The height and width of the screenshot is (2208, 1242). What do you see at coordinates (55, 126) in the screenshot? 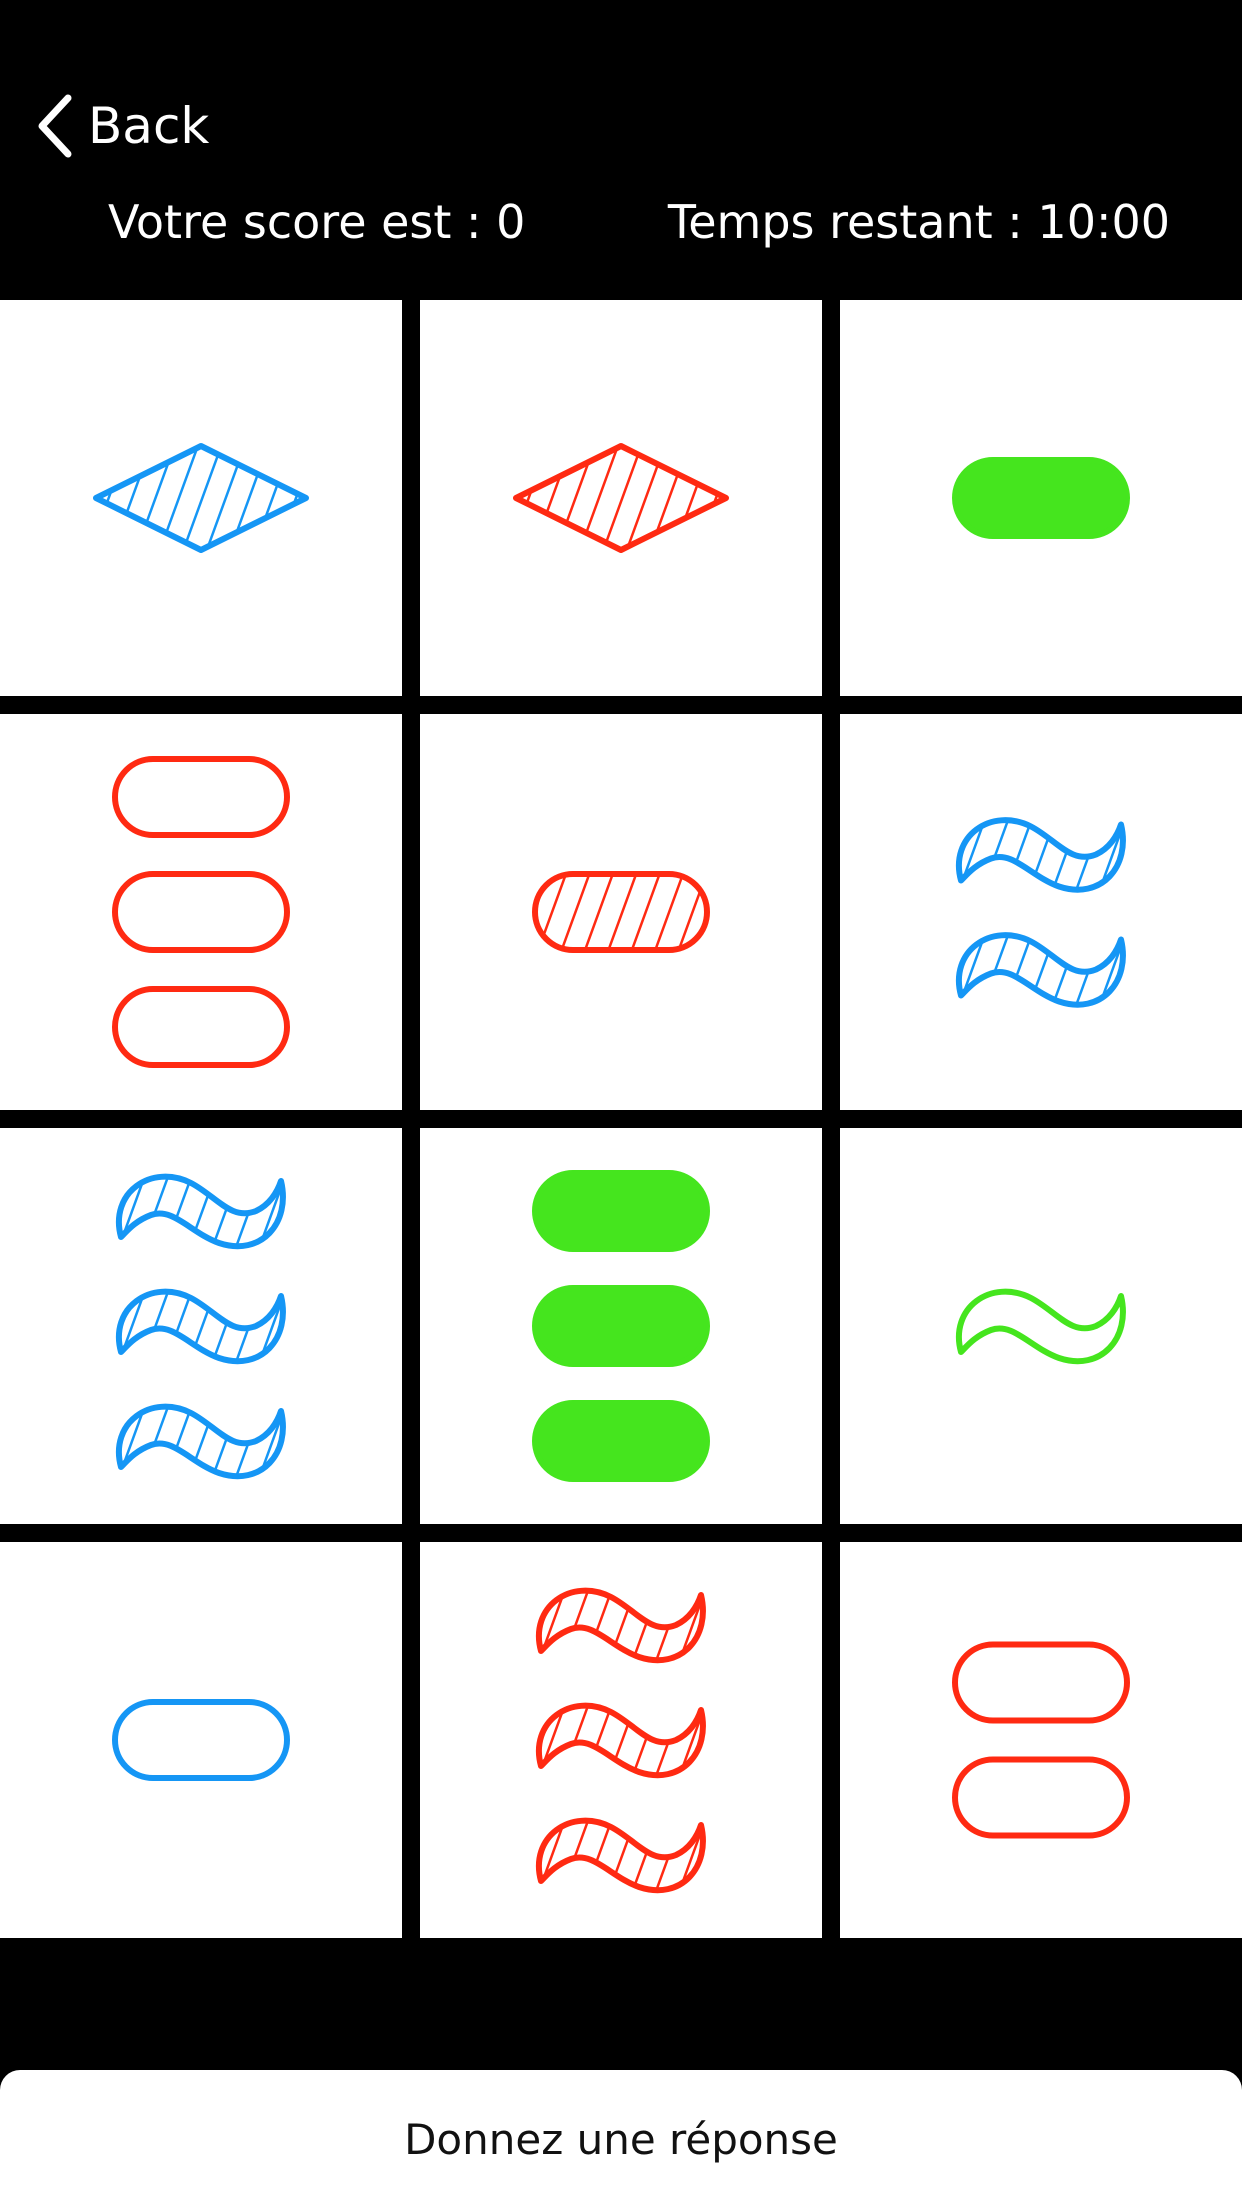
I see `chevron-left-icon` at bounding box center [55, 126].